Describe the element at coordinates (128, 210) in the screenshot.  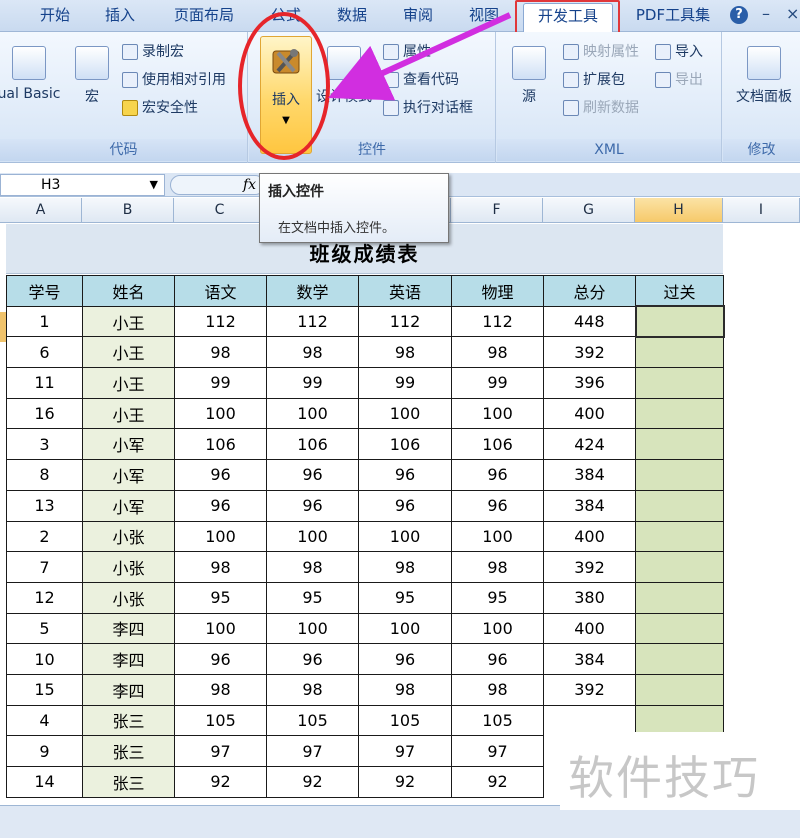
I see `column-header-B: B` at that location.